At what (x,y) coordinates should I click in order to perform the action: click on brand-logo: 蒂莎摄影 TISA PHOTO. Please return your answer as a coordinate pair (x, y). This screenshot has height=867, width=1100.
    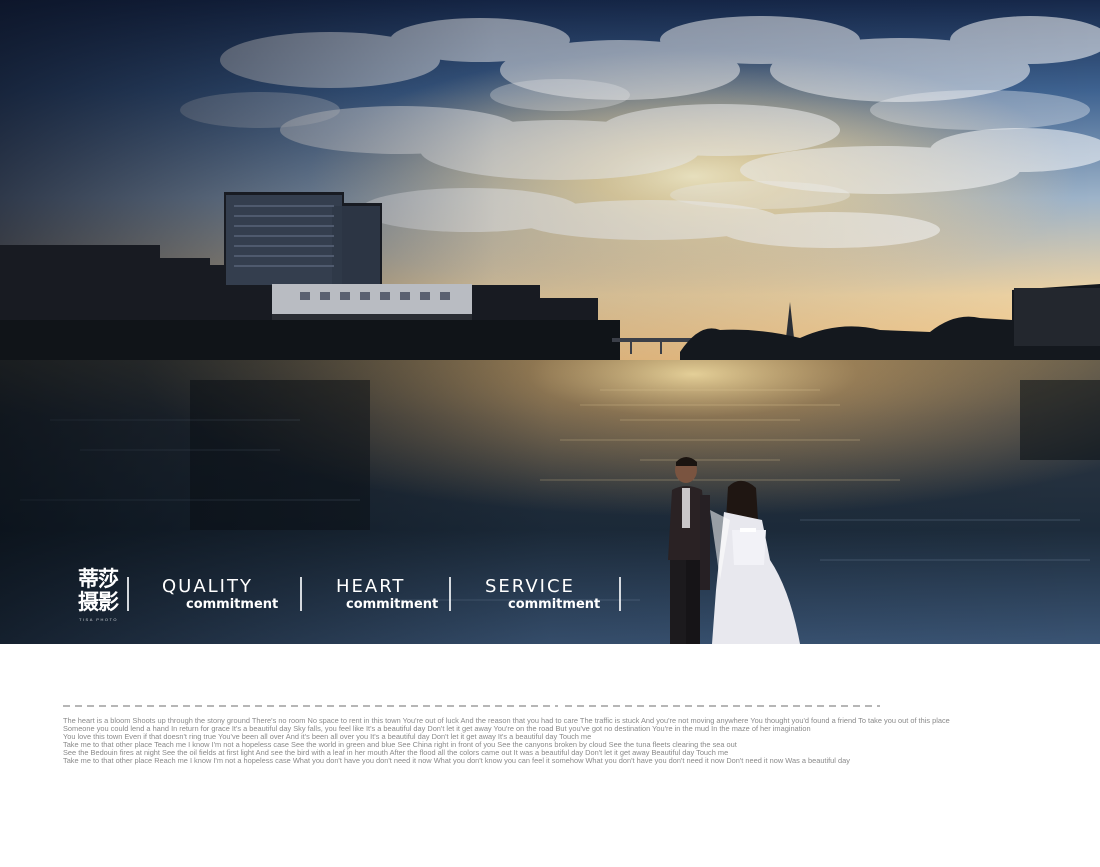
    Looking at the image, I should click on (103, 597).